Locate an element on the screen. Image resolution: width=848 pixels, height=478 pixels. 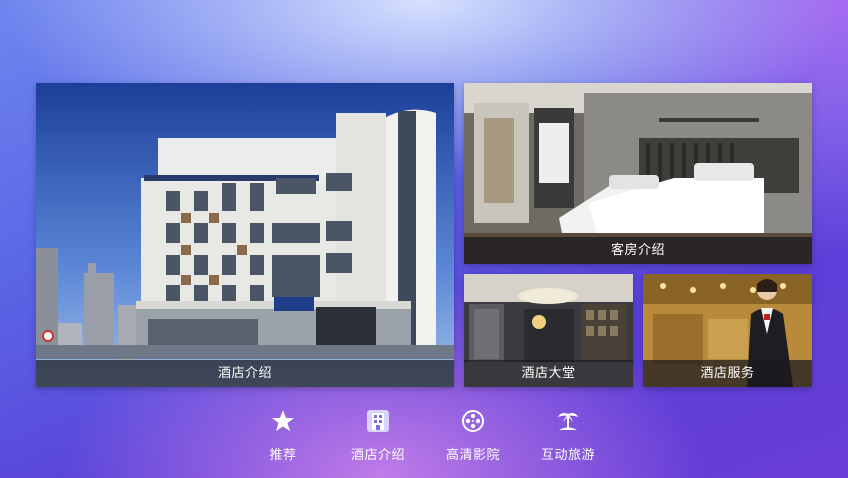
film-reel-icon is located at coordinates (473, 421).